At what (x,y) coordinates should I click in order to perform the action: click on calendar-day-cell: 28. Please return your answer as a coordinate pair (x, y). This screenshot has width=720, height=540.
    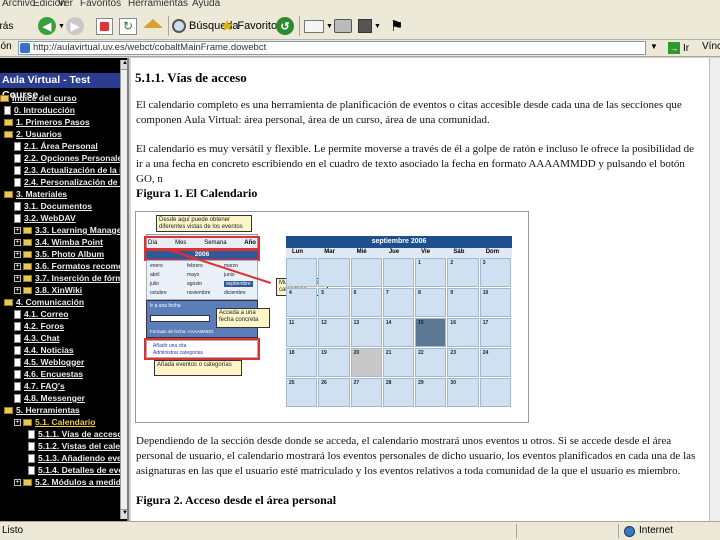
    Looking at the image, I should click on (398, 392).